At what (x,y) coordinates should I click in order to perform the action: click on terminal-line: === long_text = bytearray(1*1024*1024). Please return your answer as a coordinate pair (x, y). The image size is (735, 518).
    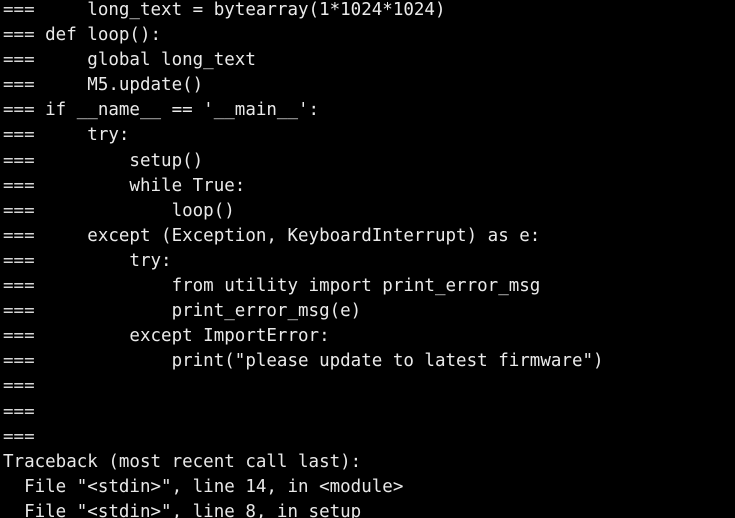
    Looking at the image, I should click on (367, 11).